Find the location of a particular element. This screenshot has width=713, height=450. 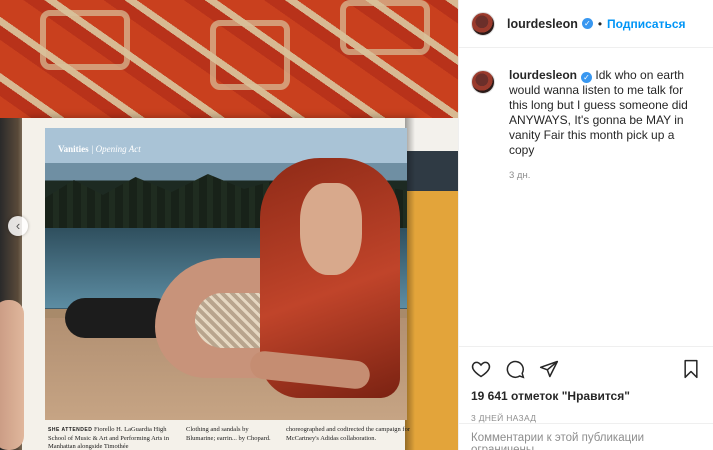

magazine-next-page is located at coordinates (431, 284).